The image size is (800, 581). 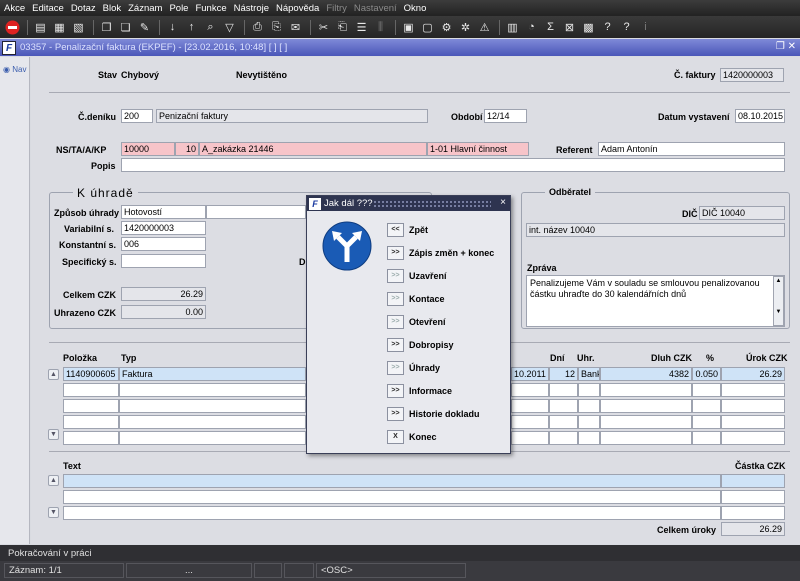 What do you see at coordinates (313, 149) in the screenshot?
I see `a-field: A_zakázka 21446` at bounding box center [313, 149].